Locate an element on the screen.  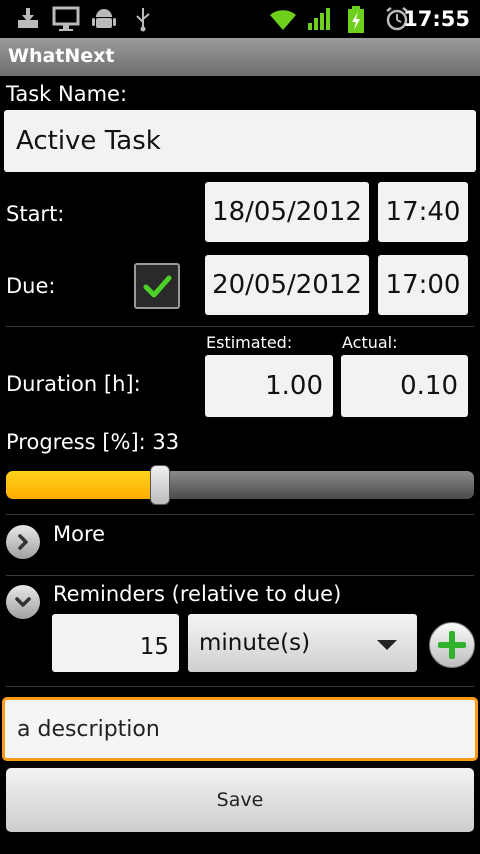
progress-label: Progress [%]: 33 is located at coordinates (92, 442).